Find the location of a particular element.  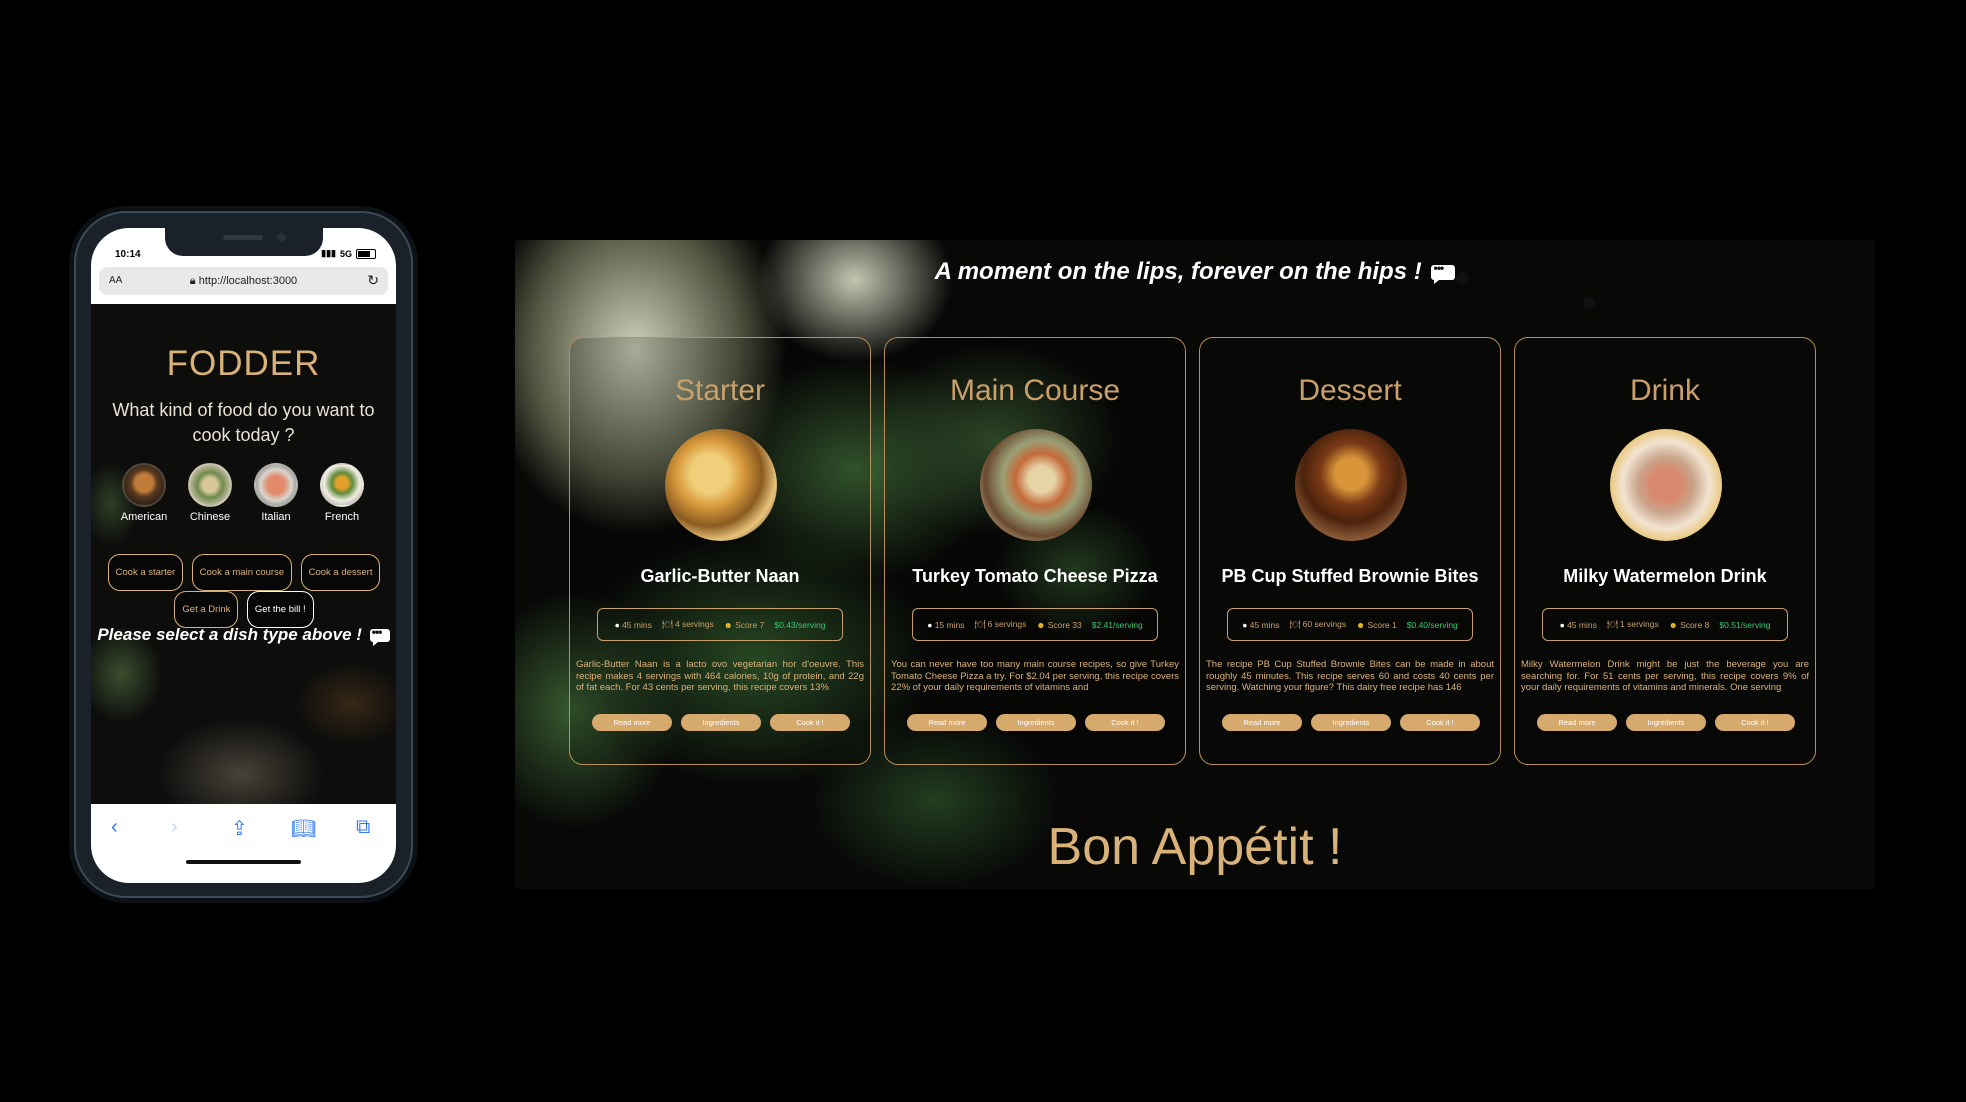

browser-toolbar: ‹ › ⇪ 📖︎ ⧉ is located at coordinates (243, 843).